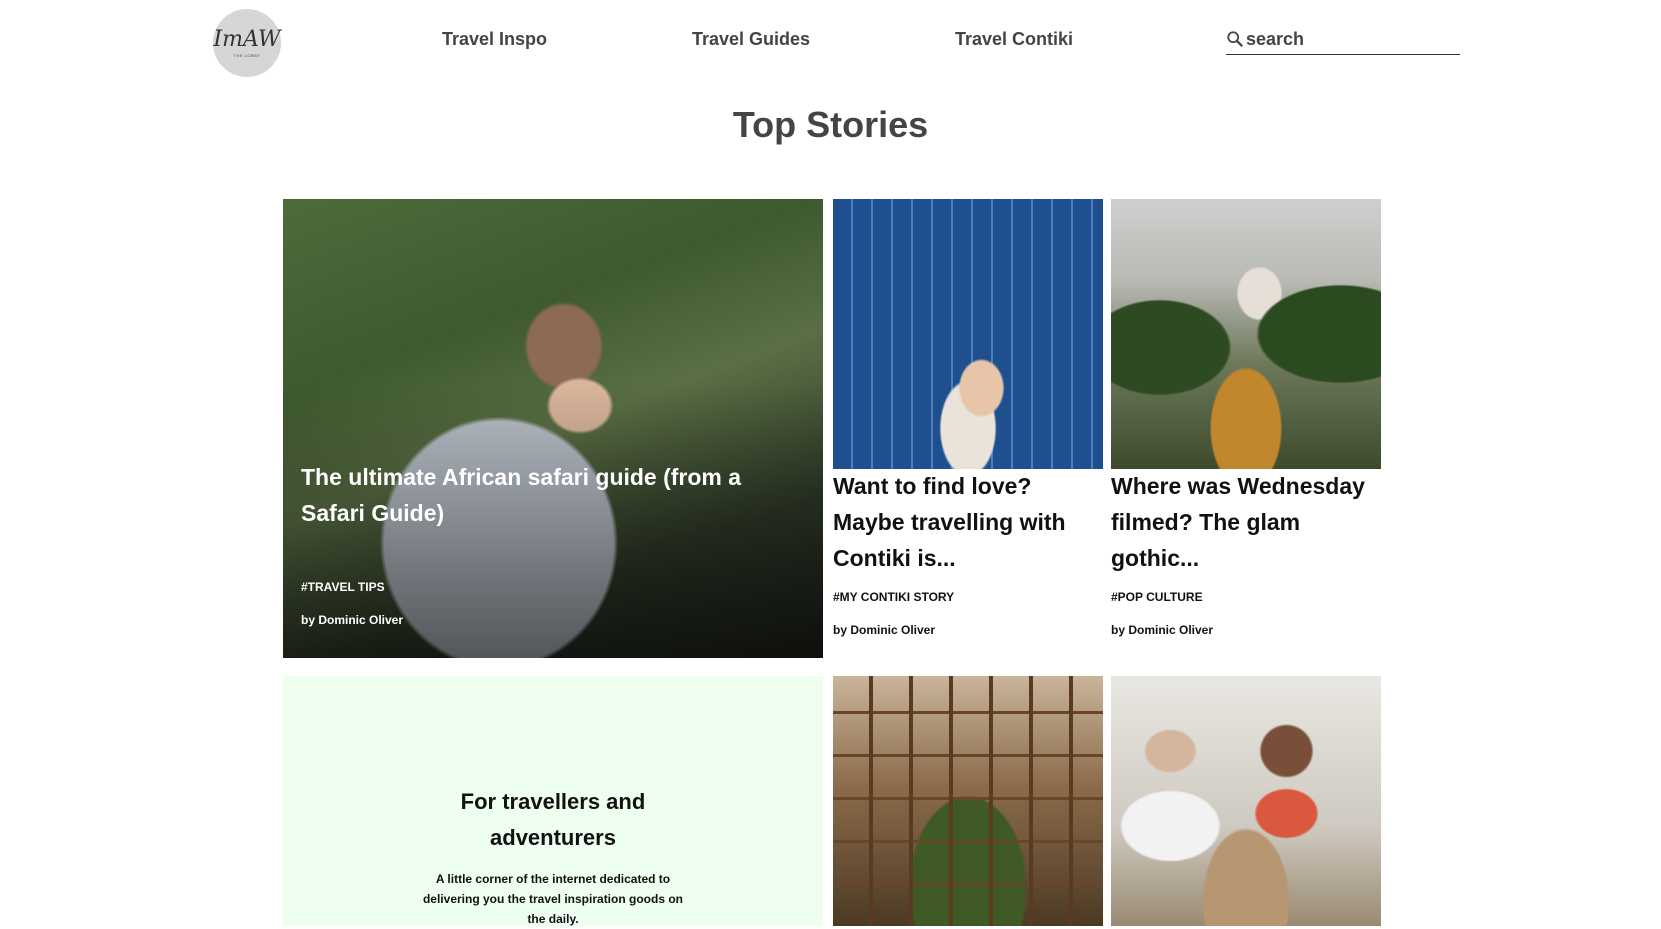 The width and height of the screenshot is (1661, 929). Describe the element at coordinates (1246, 334) in the screenshot. I see `story-image-wednesday` at that location.